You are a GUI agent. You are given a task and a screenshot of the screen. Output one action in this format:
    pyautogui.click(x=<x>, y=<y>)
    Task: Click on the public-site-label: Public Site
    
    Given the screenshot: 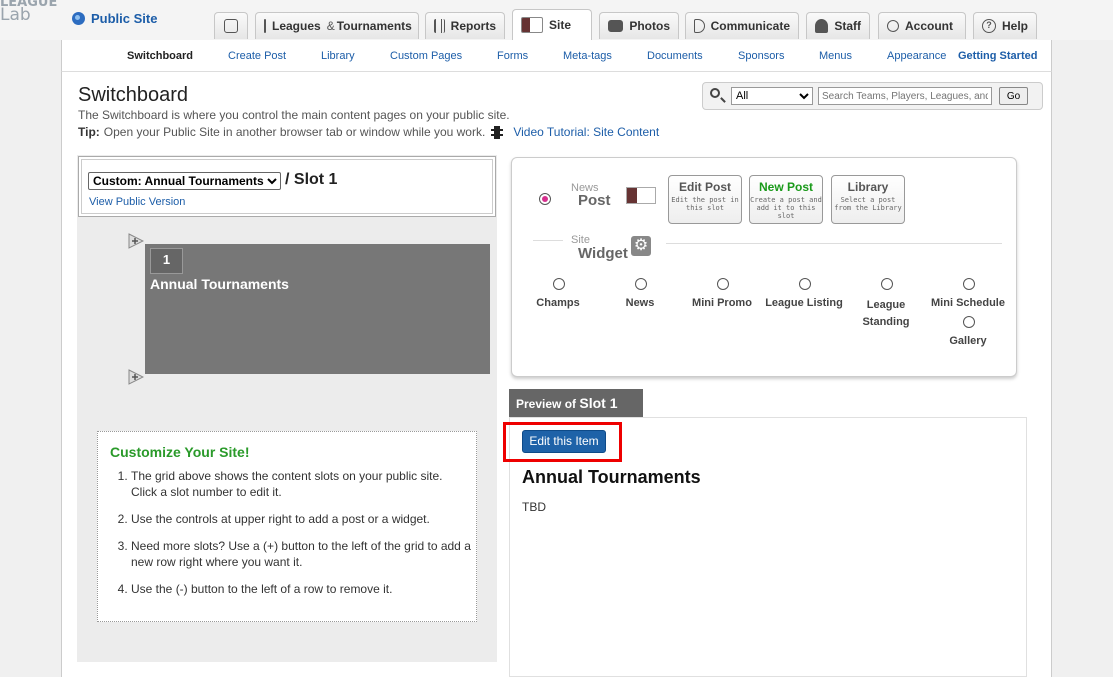 What is the action you would take?
    pyautogui.click(x=124, y=18)
    